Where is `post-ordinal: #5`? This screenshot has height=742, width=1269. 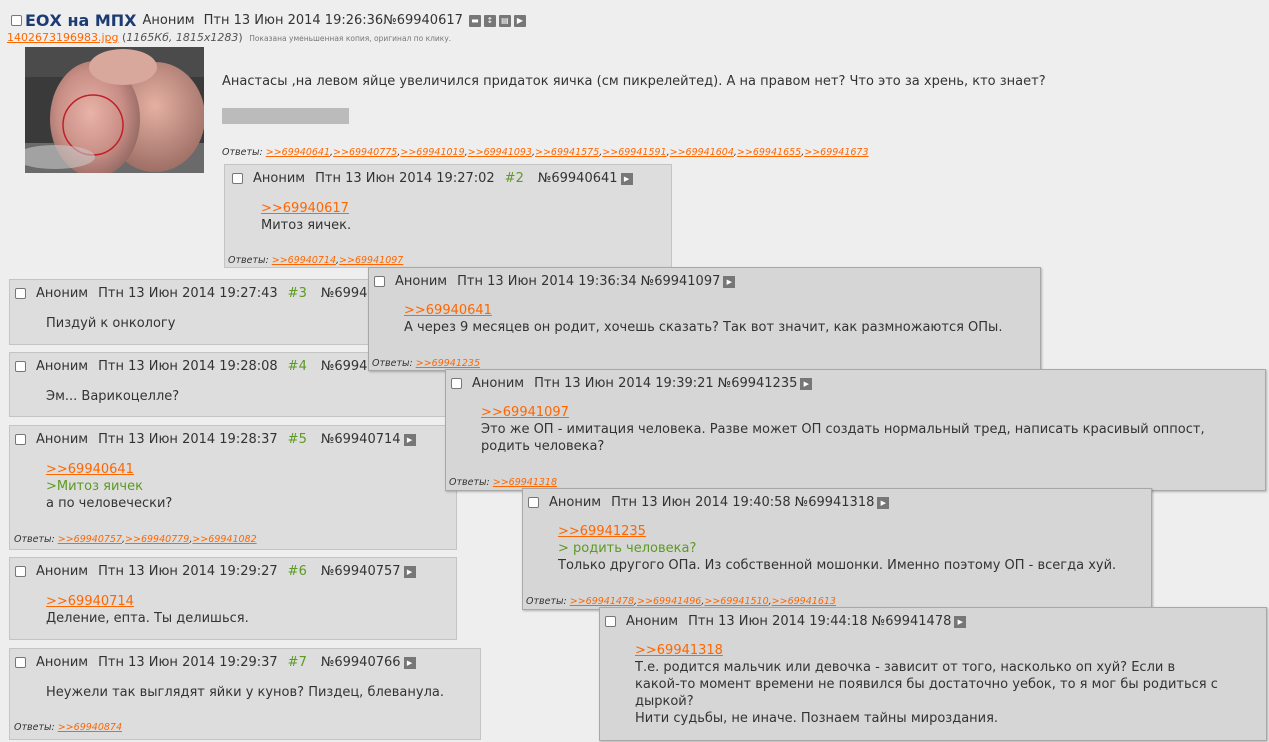
post-ordinal: #5 is located at coordinates (297, 439).